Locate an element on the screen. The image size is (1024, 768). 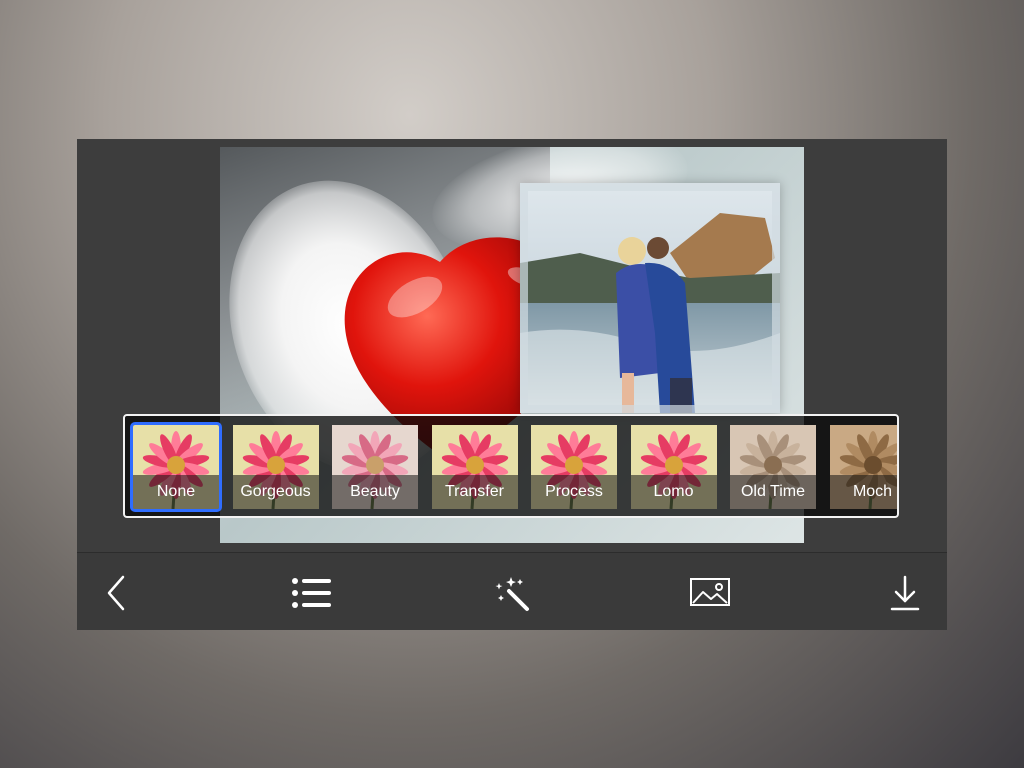
image-icon is located at coordinates (710, 592).